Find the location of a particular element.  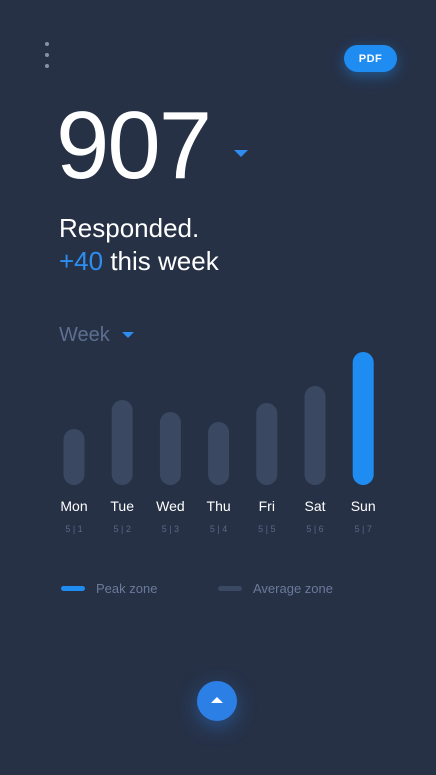

legend-label: Average zone is located at coordinates (293, 588).